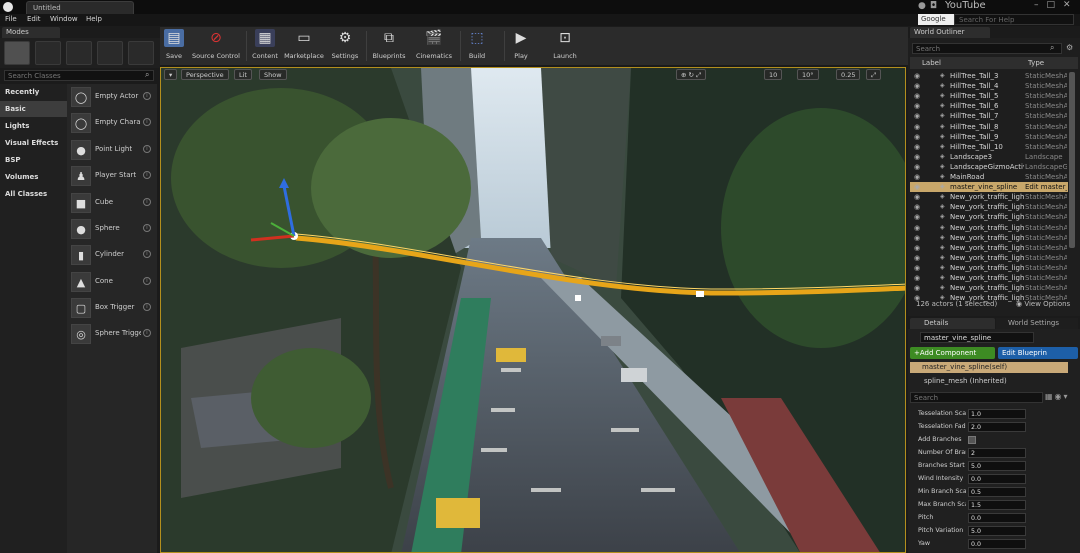 This screenshot has height=553, width=1080. What do you see at coordinates (1036, 63) in the screenshot?
I see `col-type: Type` at bounding box center [1036, 63].